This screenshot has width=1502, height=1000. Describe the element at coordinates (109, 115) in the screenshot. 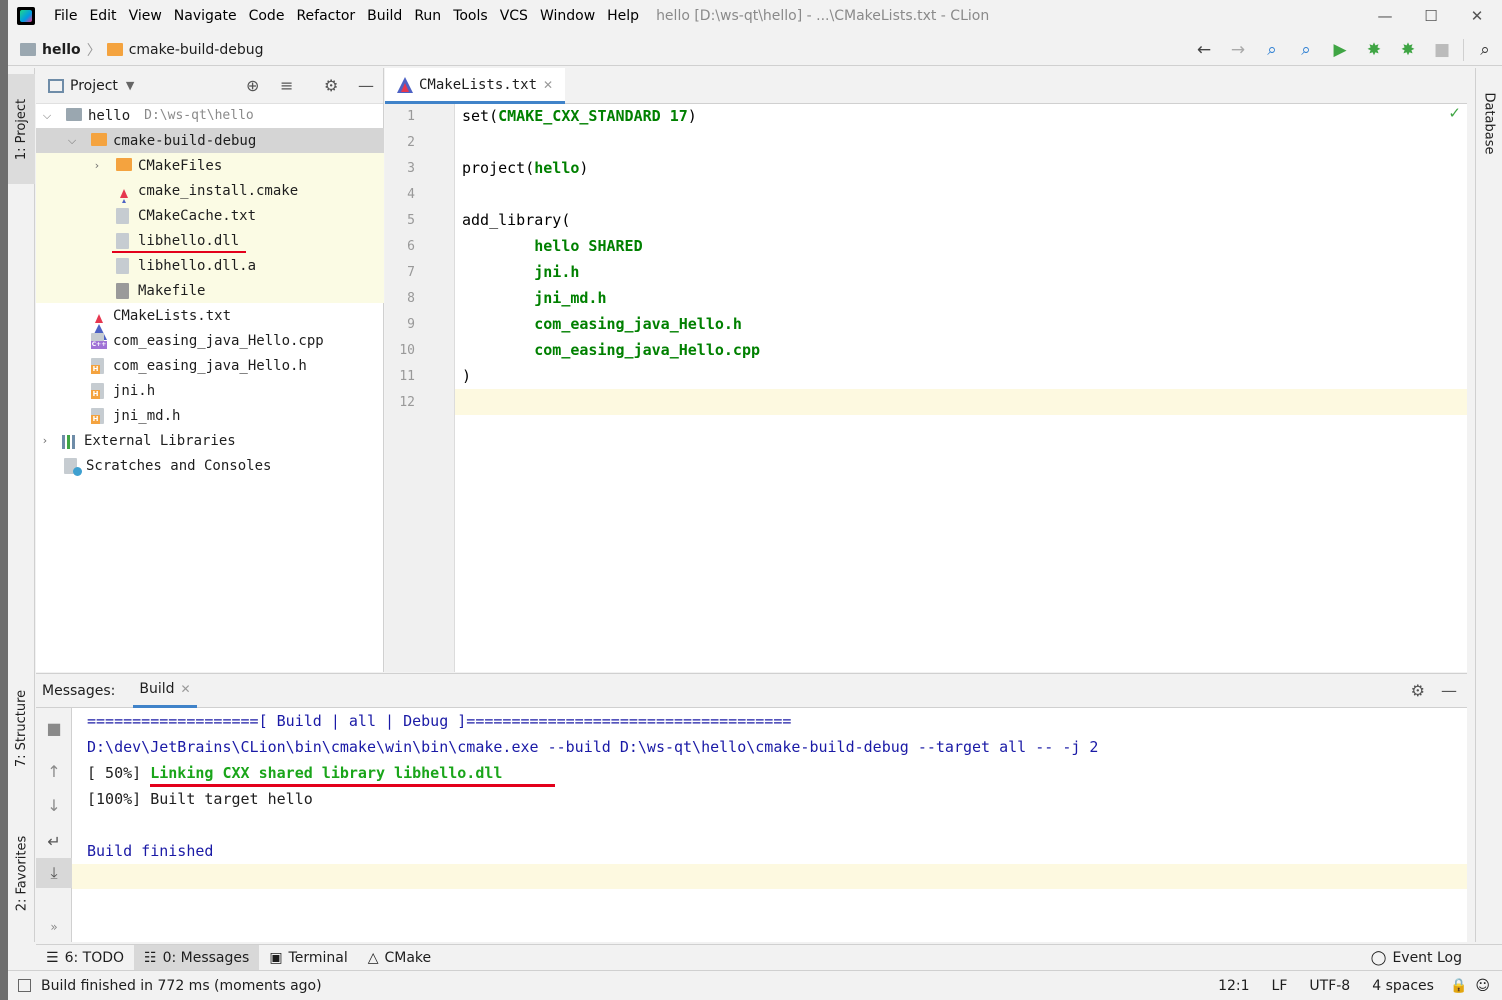

I see `tree-label: hello` at that location.